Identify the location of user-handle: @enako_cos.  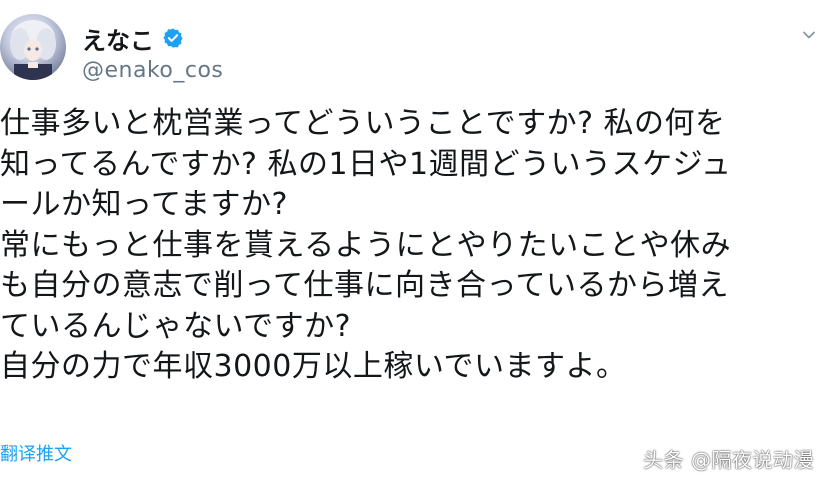
(152, 70).